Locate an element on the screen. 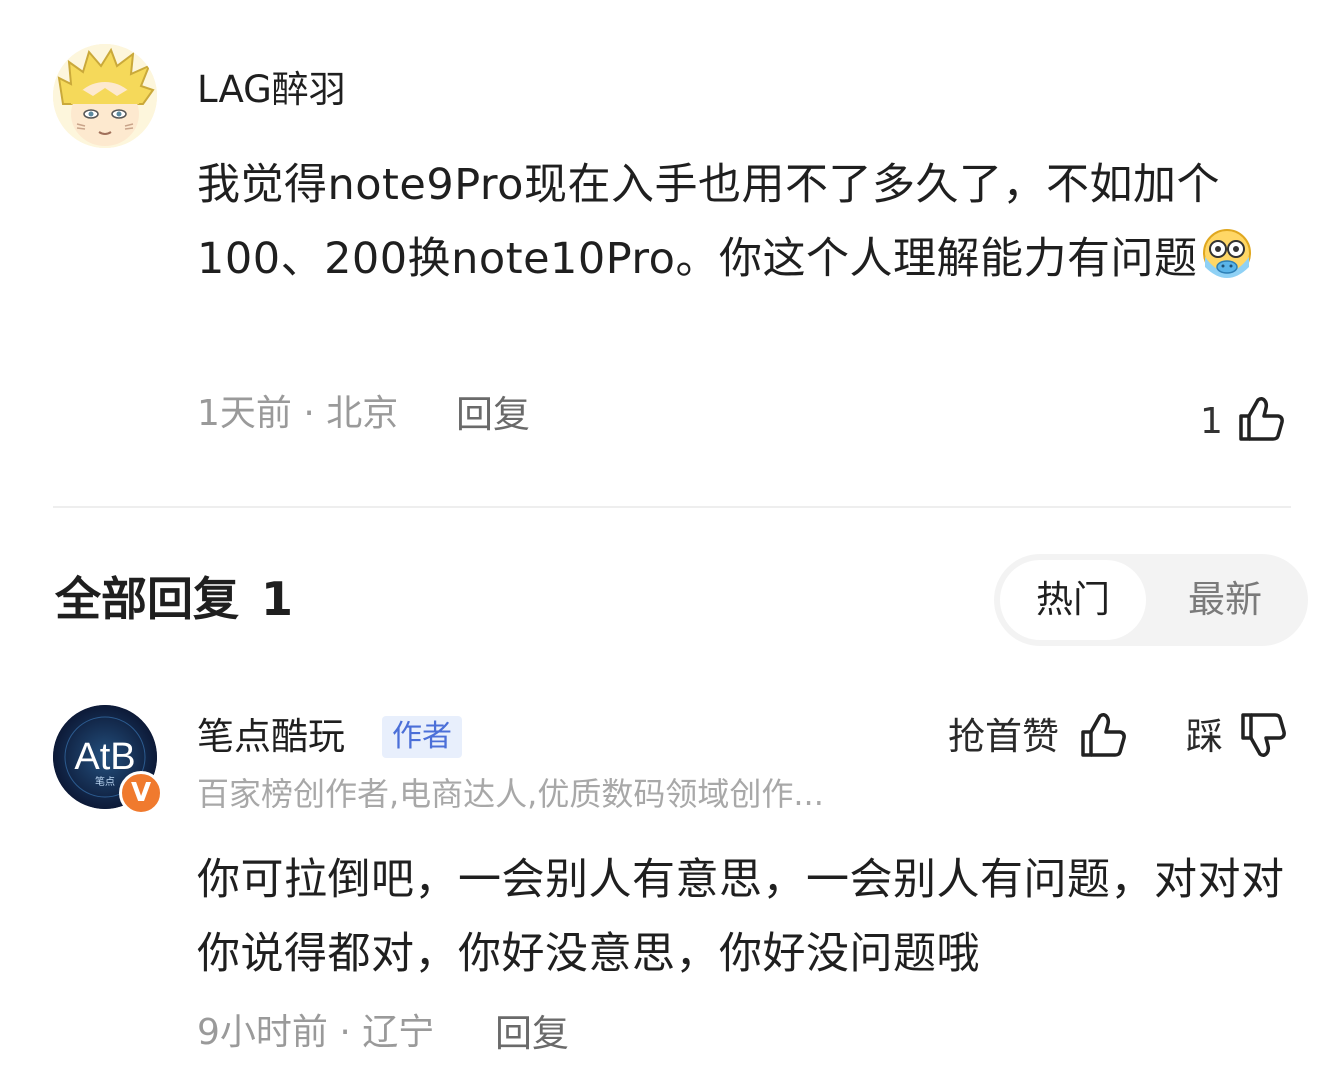  comment-username: LAG醉羽 is located at coordinates (271, 89).